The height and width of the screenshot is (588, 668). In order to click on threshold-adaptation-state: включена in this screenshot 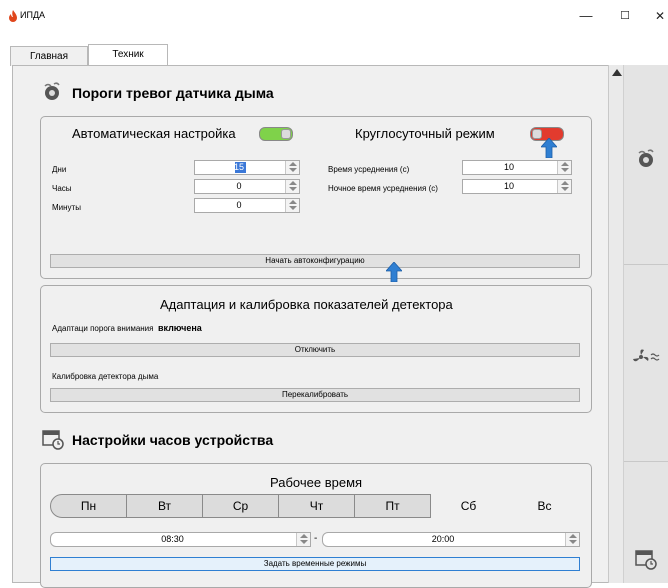, I will do `click(179, 328)`.